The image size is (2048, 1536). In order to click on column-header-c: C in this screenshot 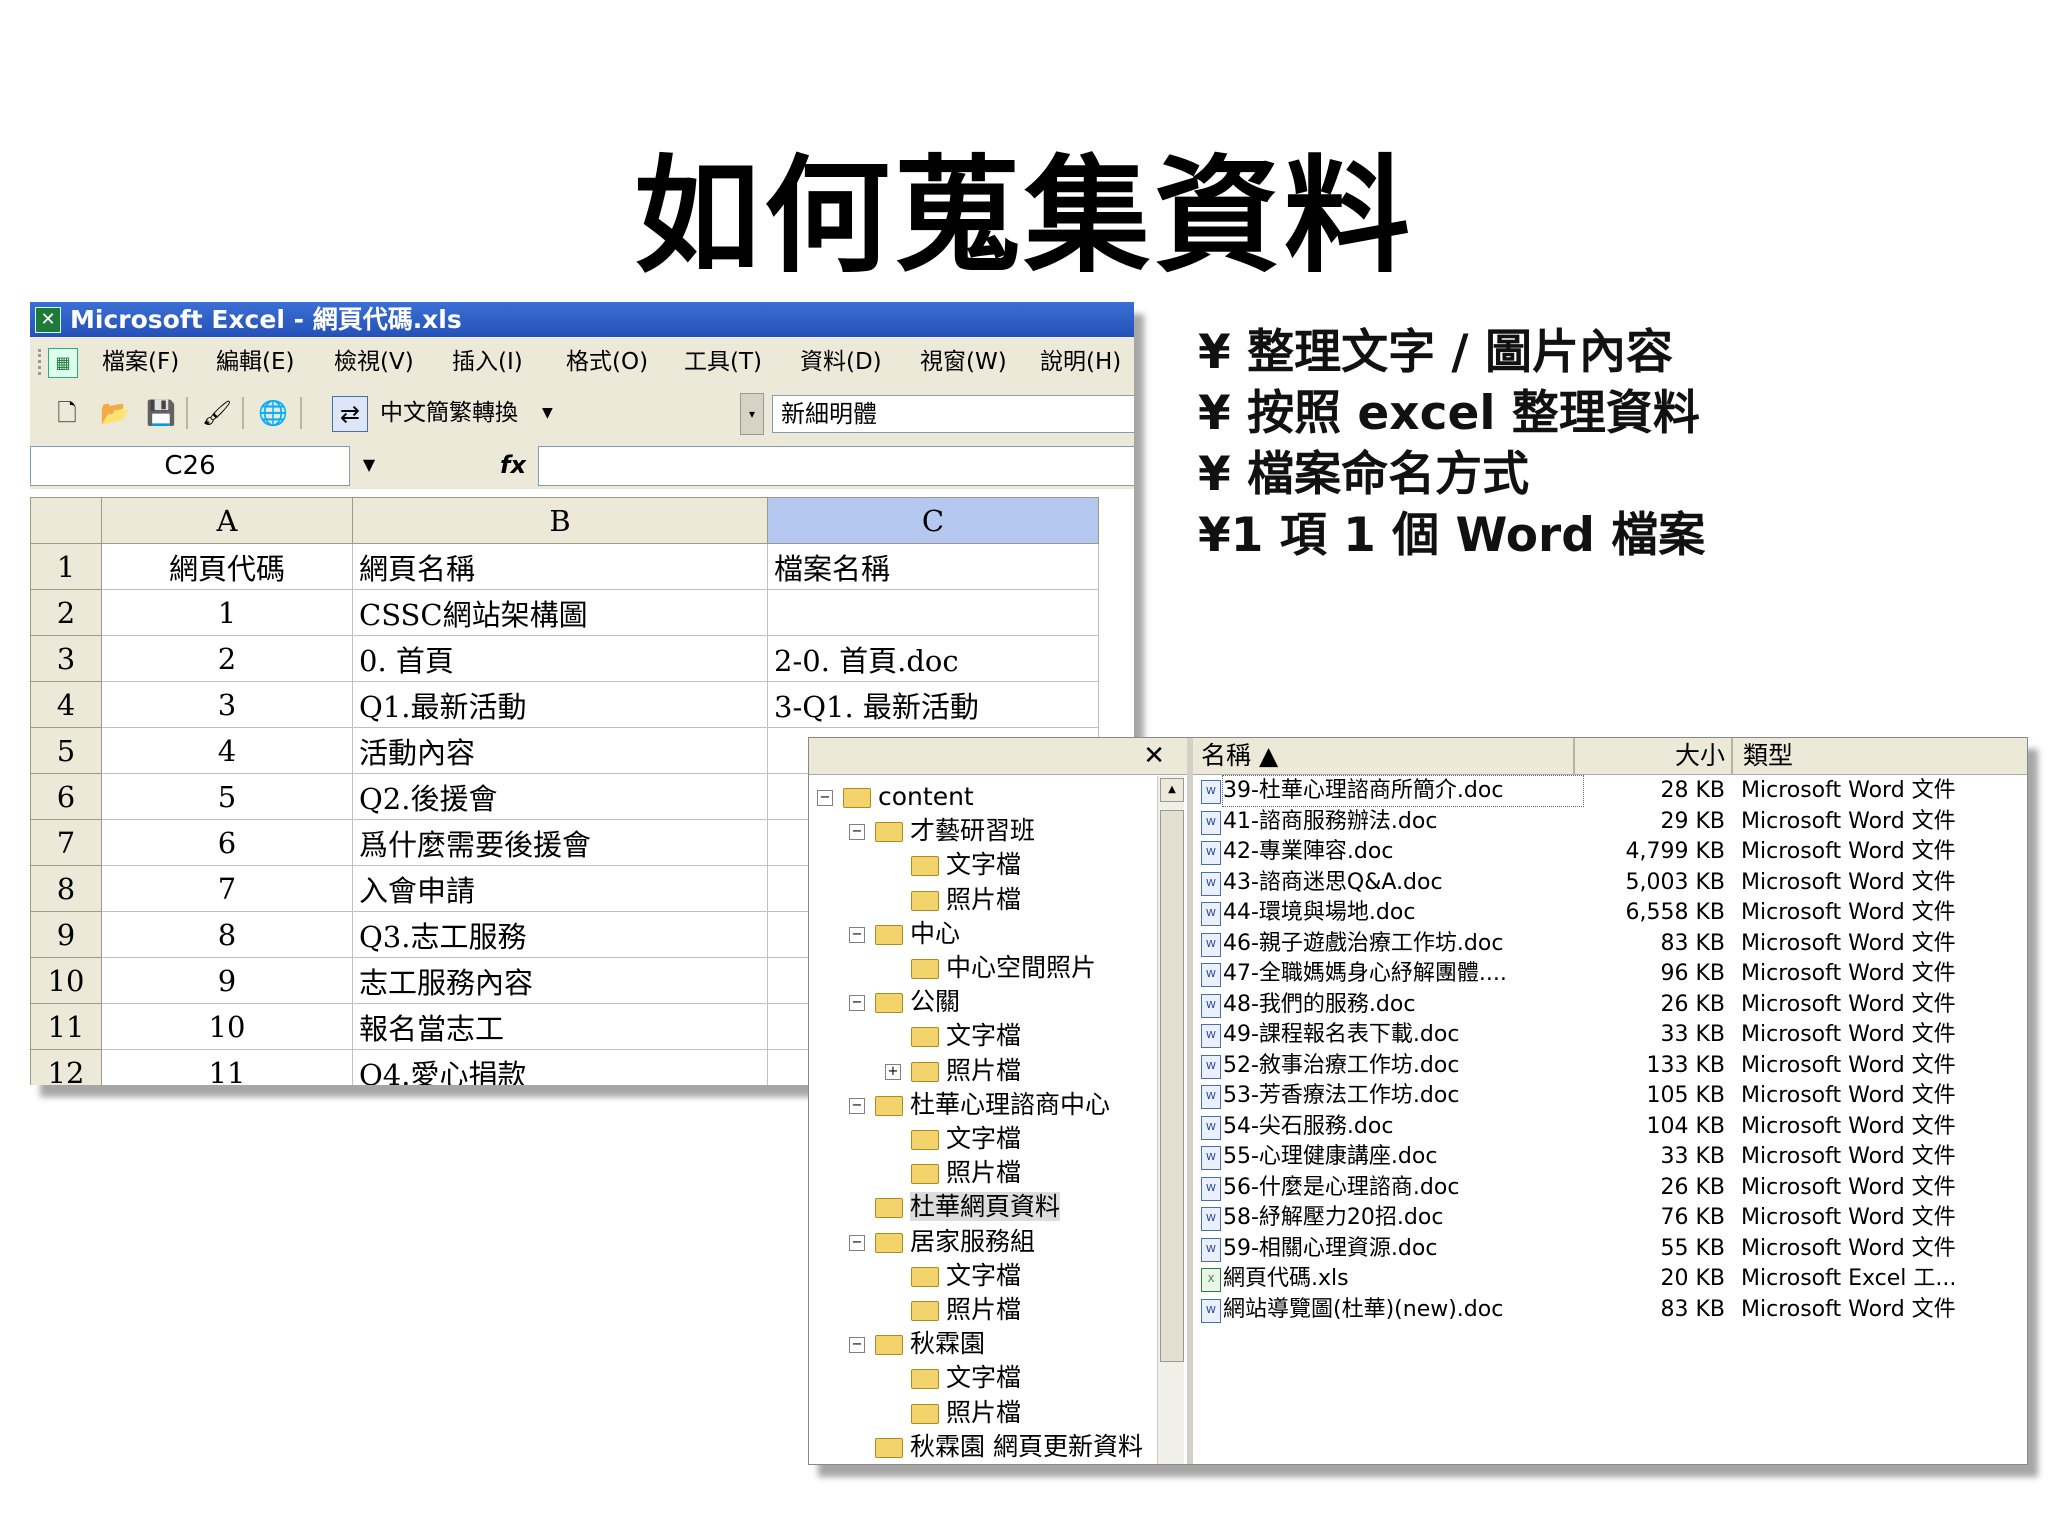, I will do `click(933, 520)`.